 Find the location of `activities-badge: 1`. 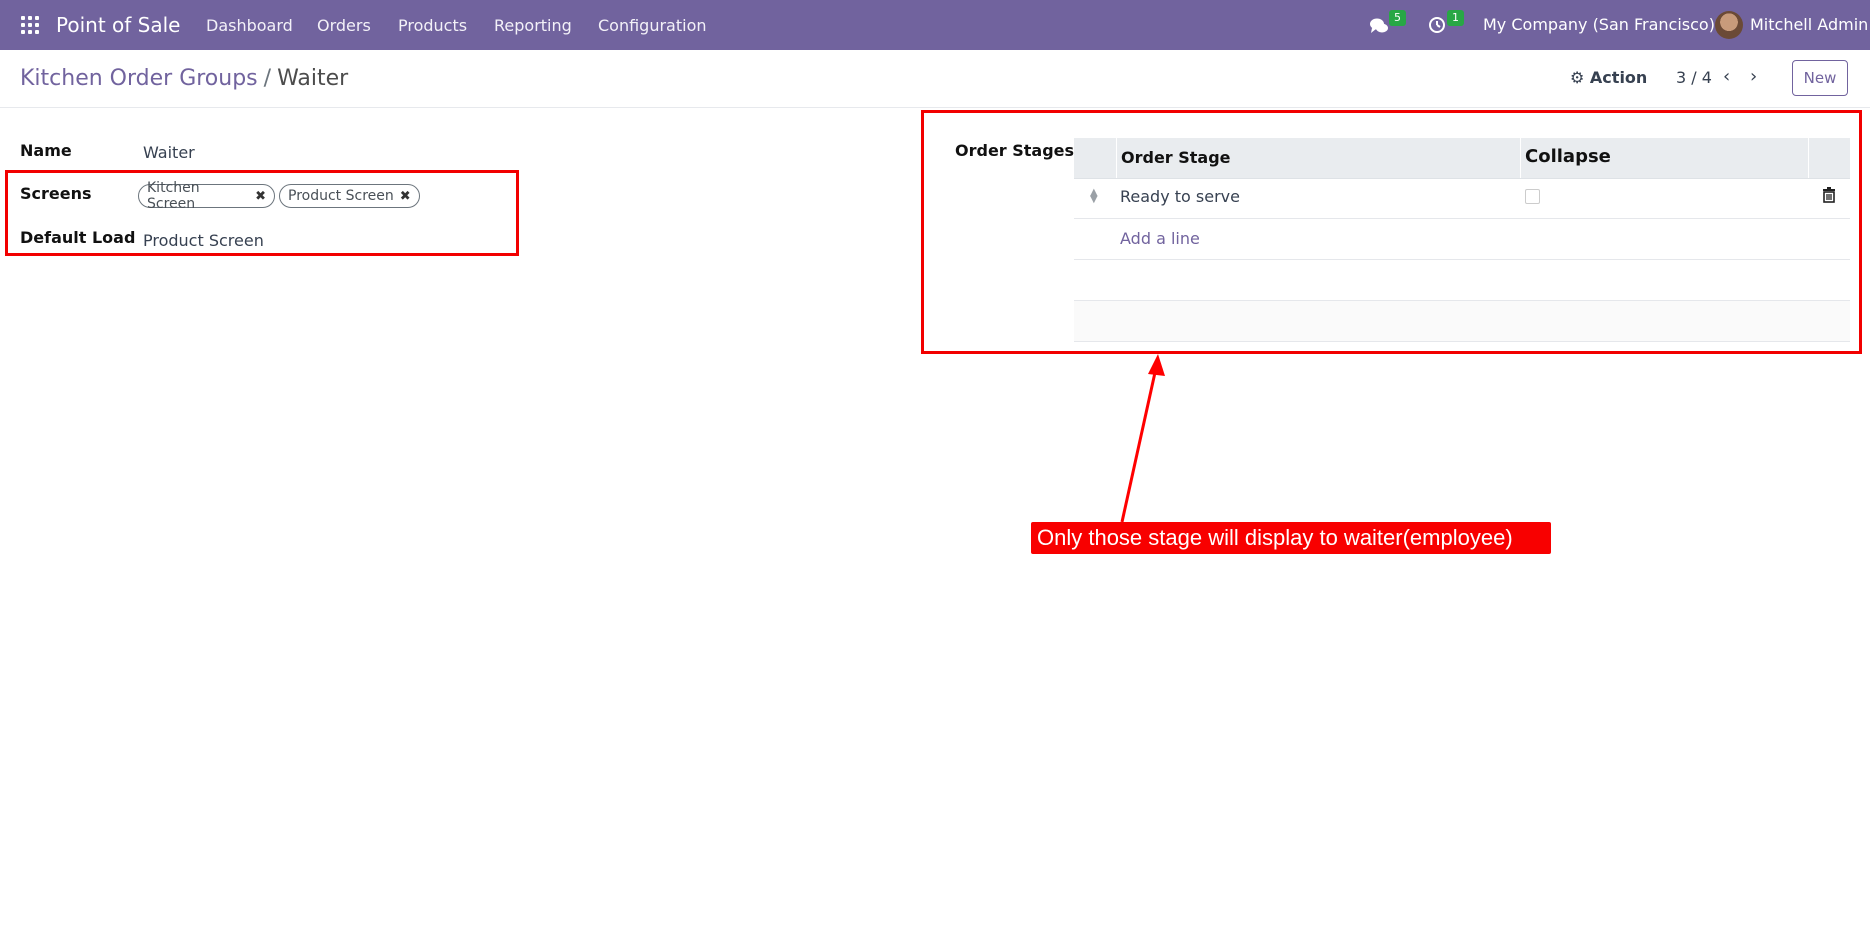

activities-badge: 1 is located at coordinates (1455, 18).